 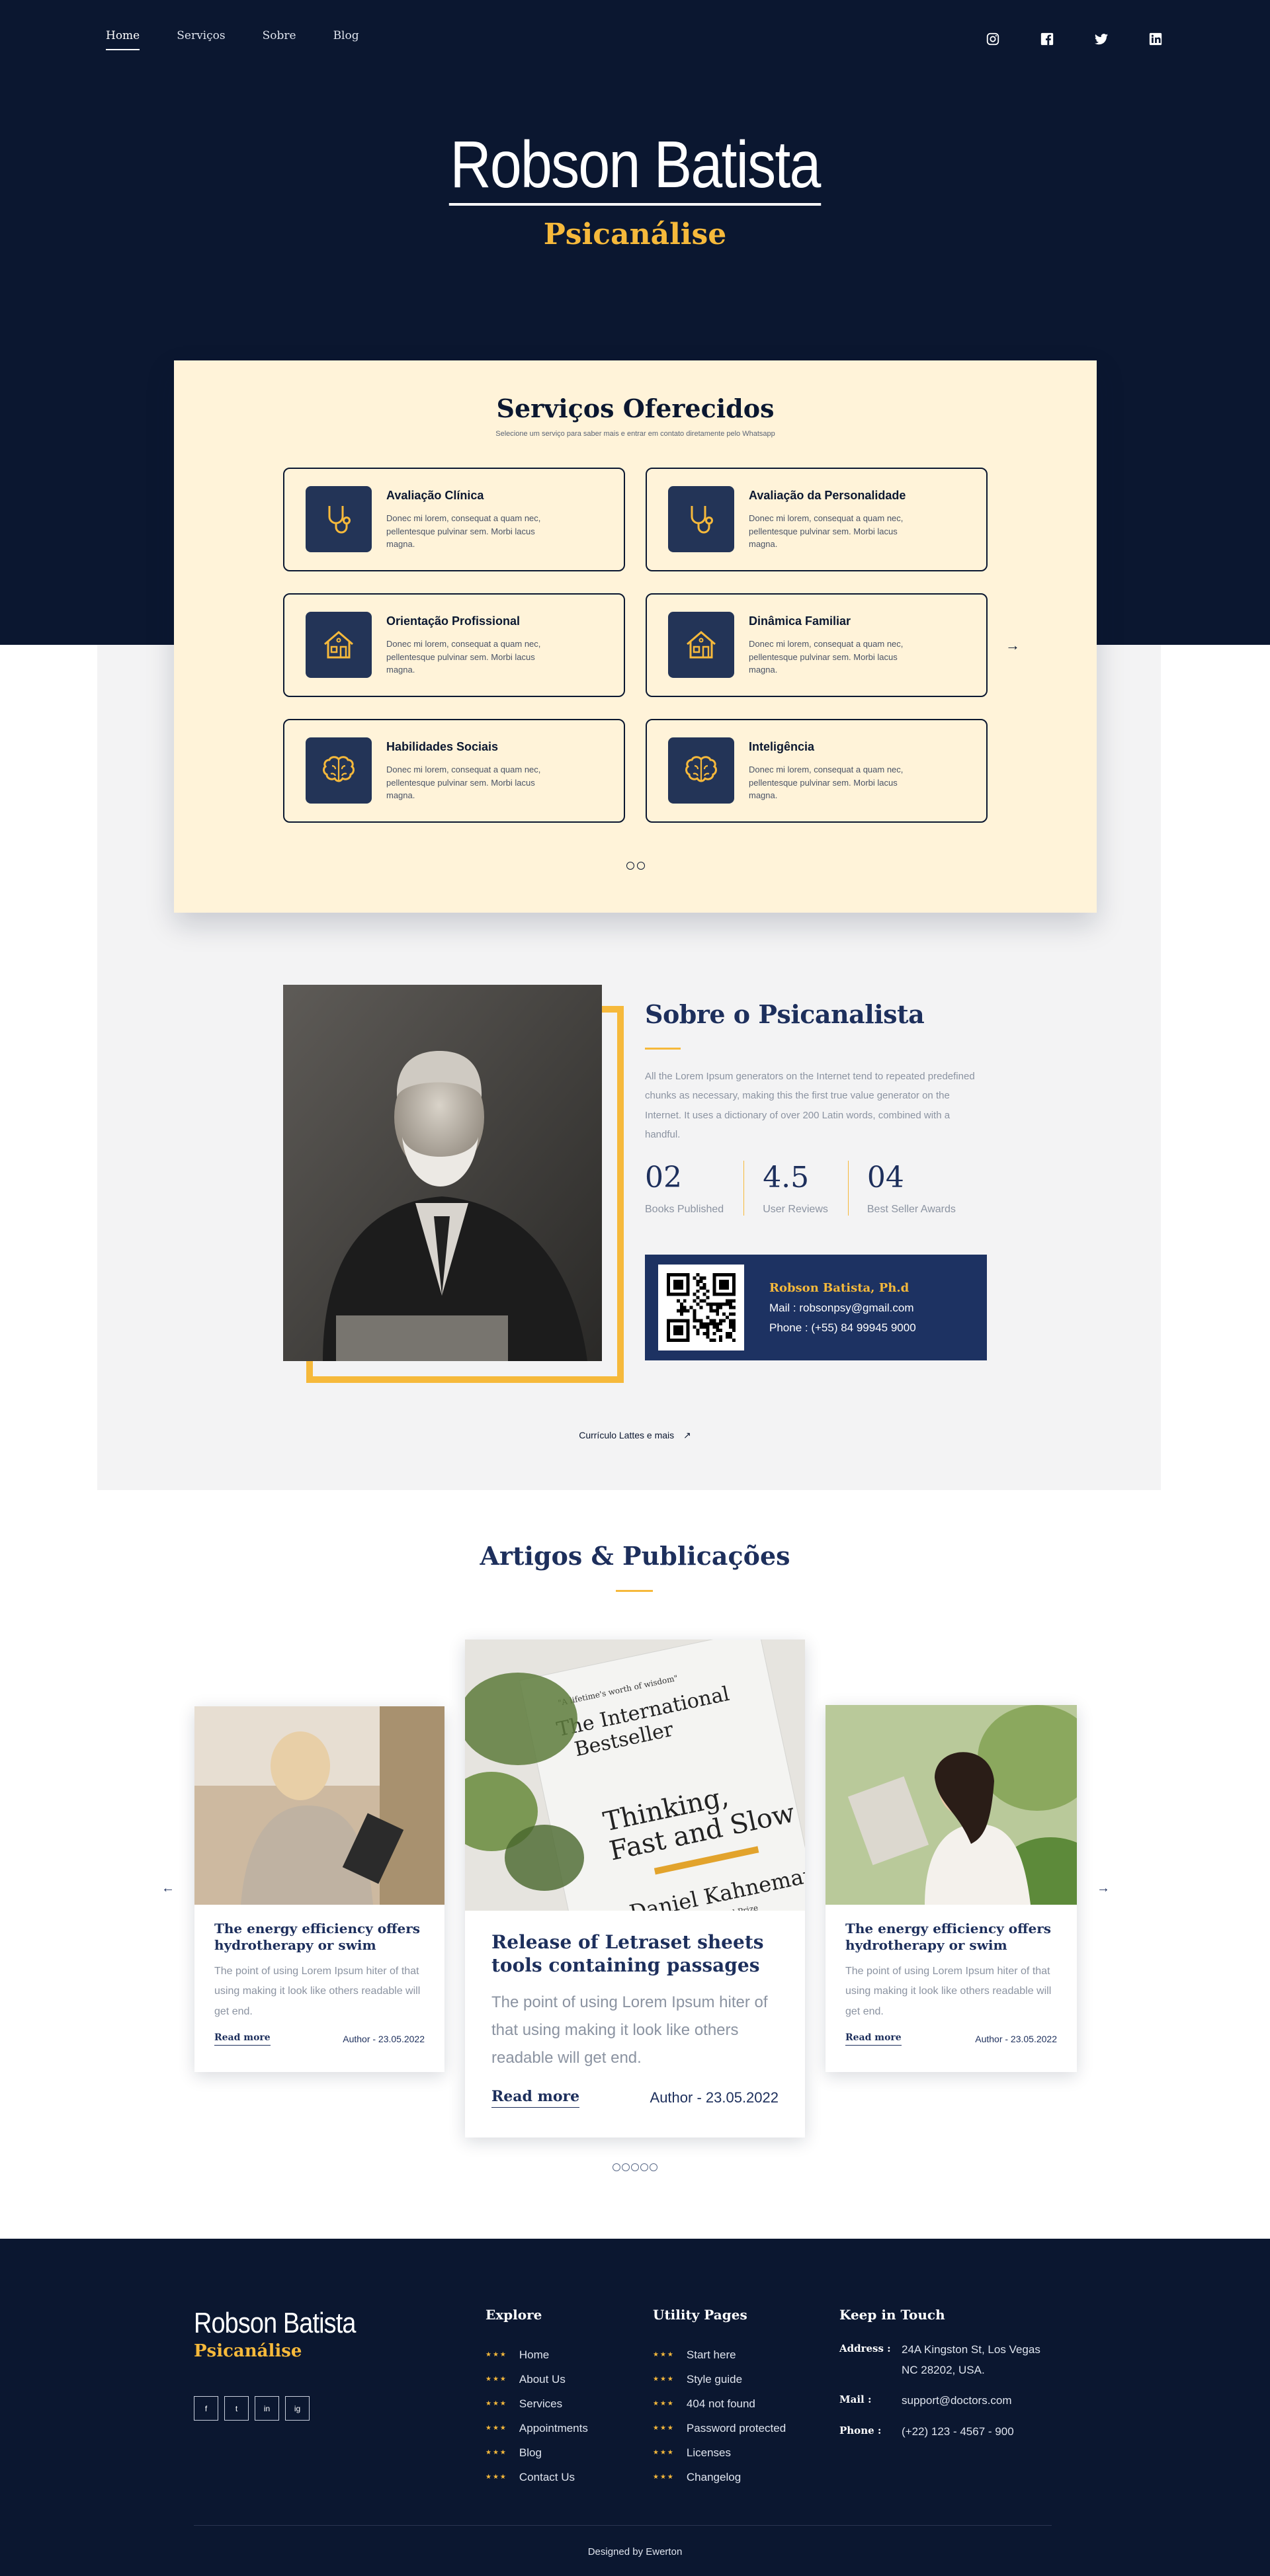 What do you see at coordinates (720, 2477) in the screenshot?
I see `footer-link: ★★★ Changelog` at bounding box center [720, 2477].